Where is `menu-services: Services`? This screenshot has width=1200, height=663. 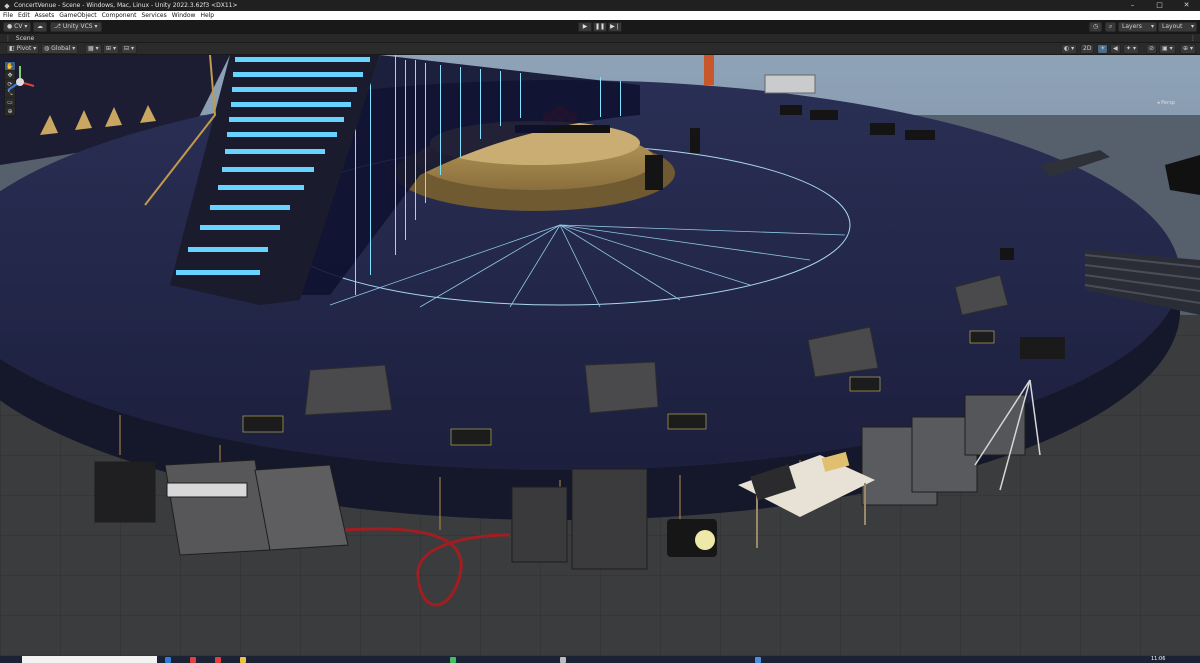
menu-services: Services is located at coordinates (153, 15).